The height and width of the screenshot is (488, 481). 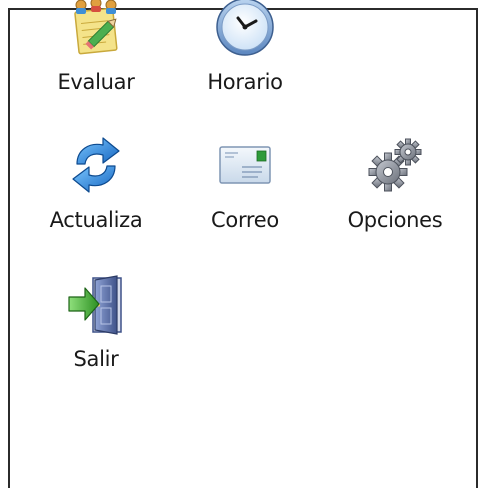 What do you see at coordinates (96, 359) in the screenshot?
I see `launcher-item-label: Salir` at bounding box center [96, 359].